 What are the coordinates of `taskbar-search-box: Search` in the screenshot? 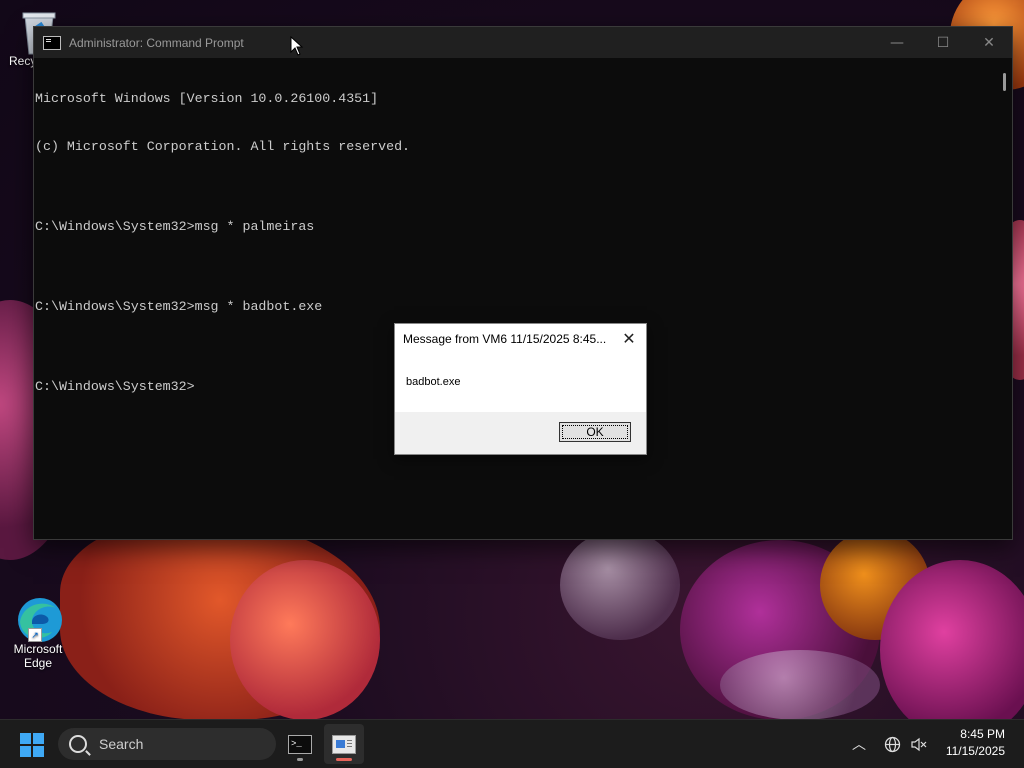 It's located at (167, 744).